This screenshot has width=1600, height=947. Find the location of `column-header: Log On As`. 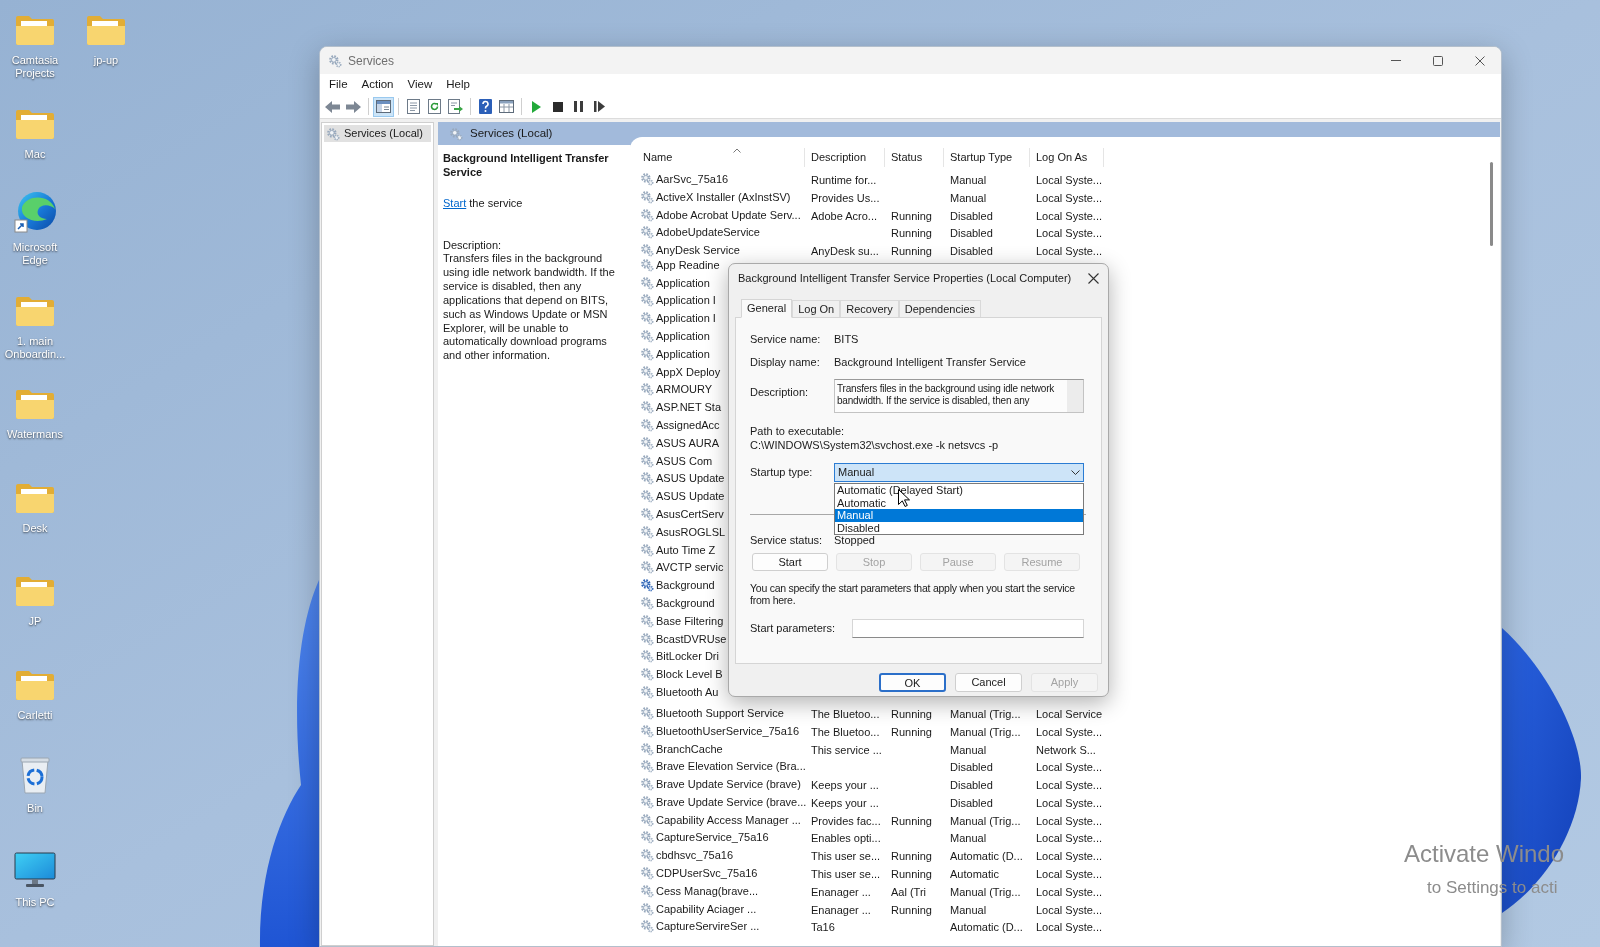

column-header: Log On As is located at coordinates (1067, 157).